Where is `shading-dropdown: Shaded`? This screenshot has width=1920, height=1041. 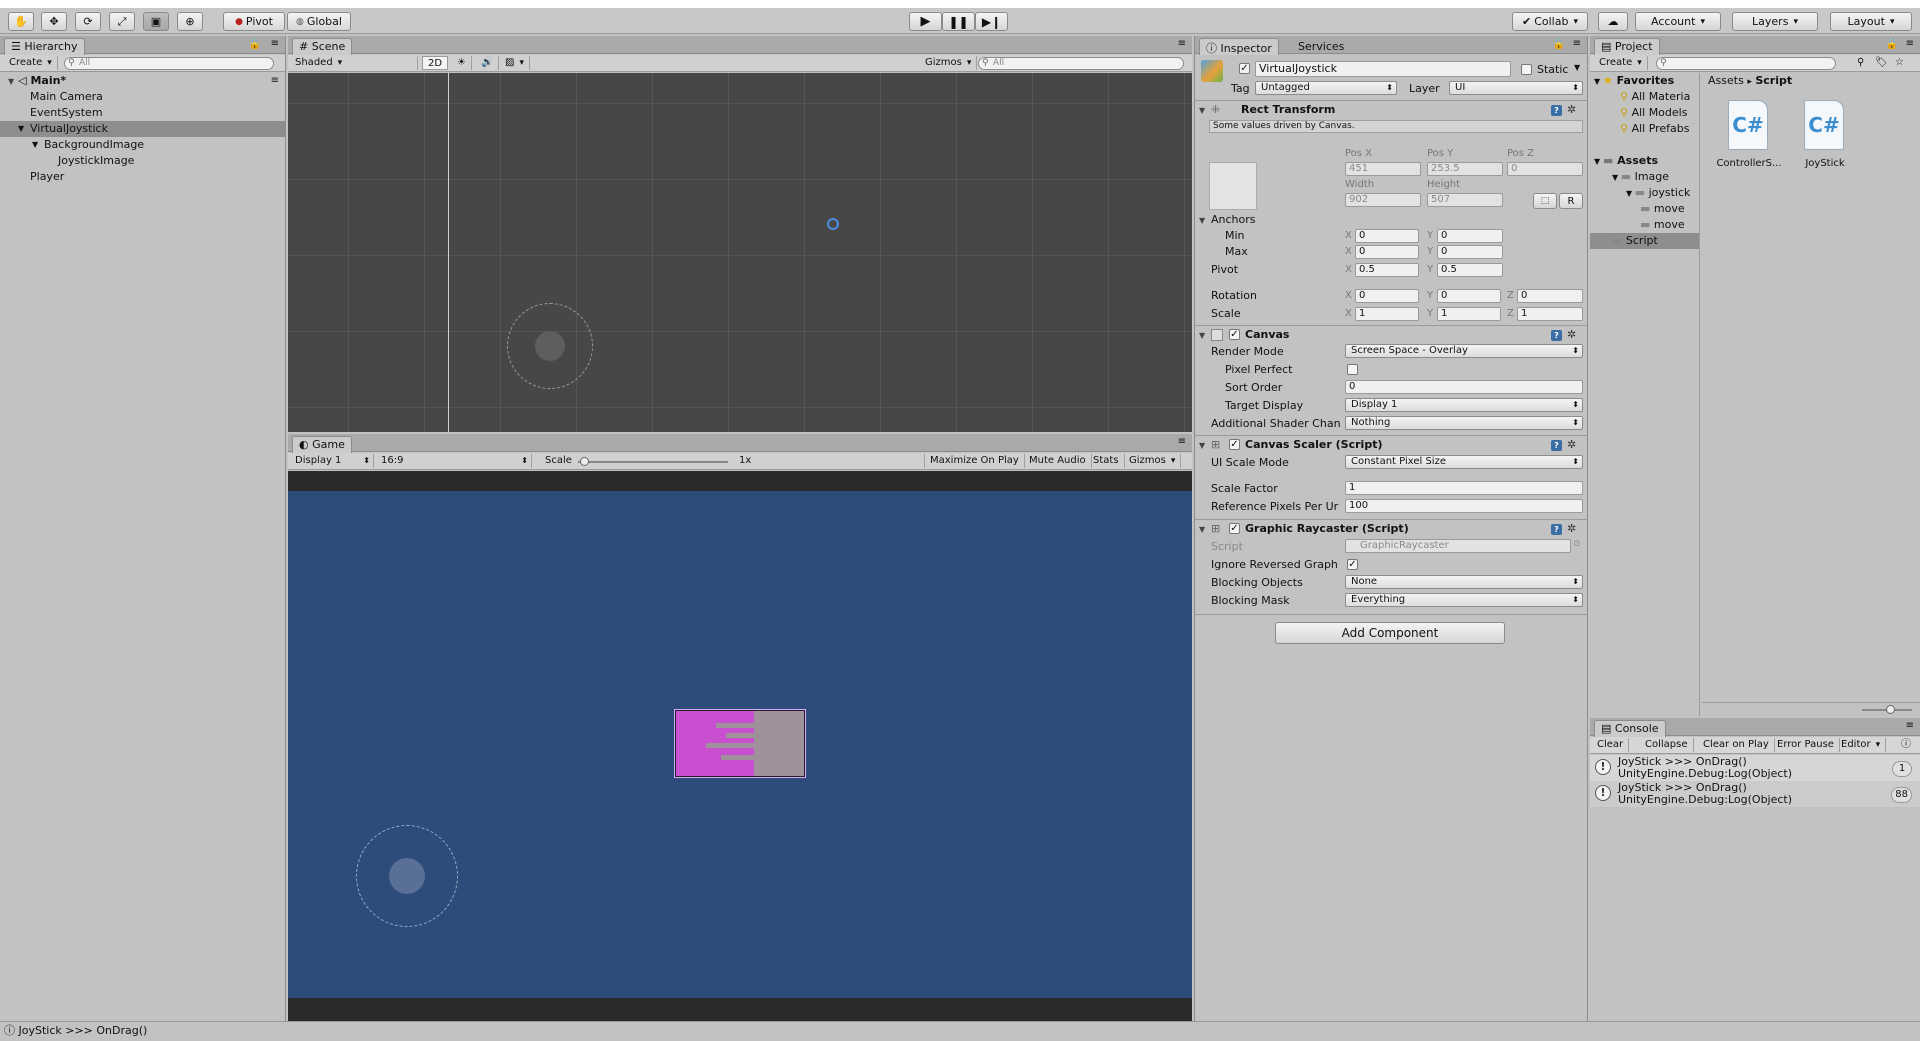
shading-dropdown: Shaded is located at coordinates (354, 63).